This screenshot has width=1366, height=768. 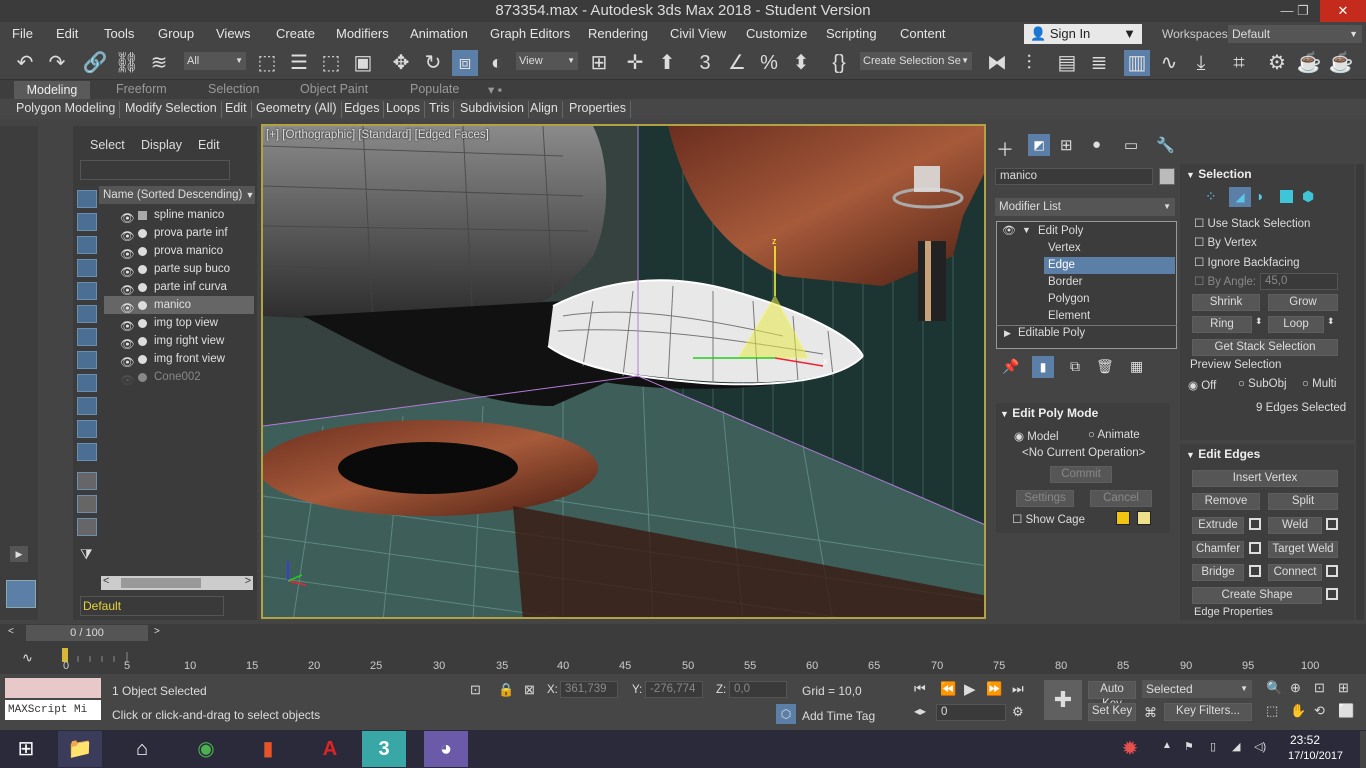 What do you see at coordinates (1332, 594) in the screenshot?
I see `create-shape-settings-icon` at bounding box center [1332, 594].